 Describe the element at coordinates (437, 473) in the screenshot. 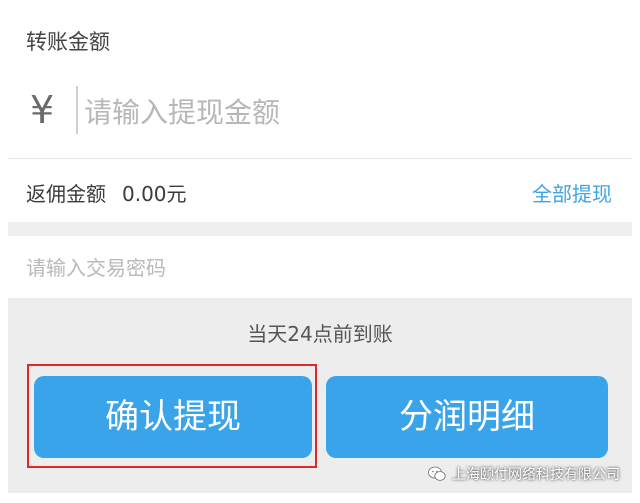

I see `wechat-icon` at that location.